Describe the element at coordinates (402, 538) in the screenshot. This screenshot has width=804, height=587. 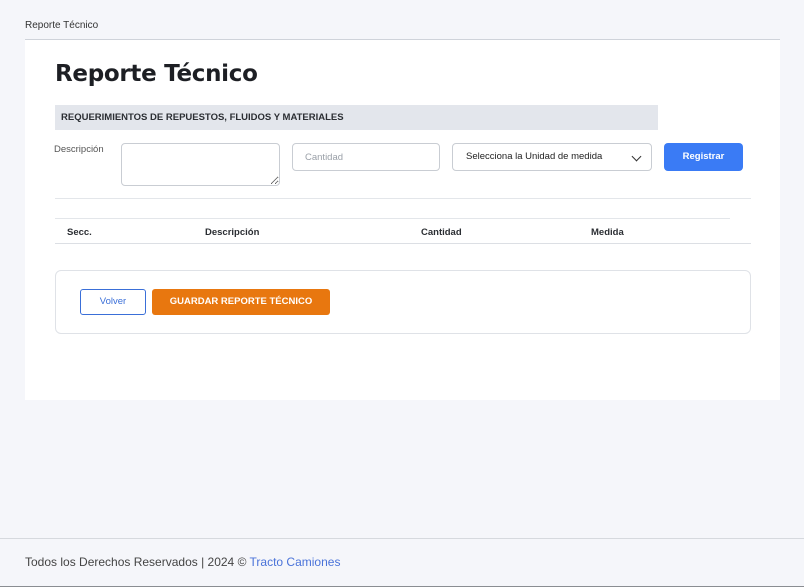
I see `footer-divider` at that location.